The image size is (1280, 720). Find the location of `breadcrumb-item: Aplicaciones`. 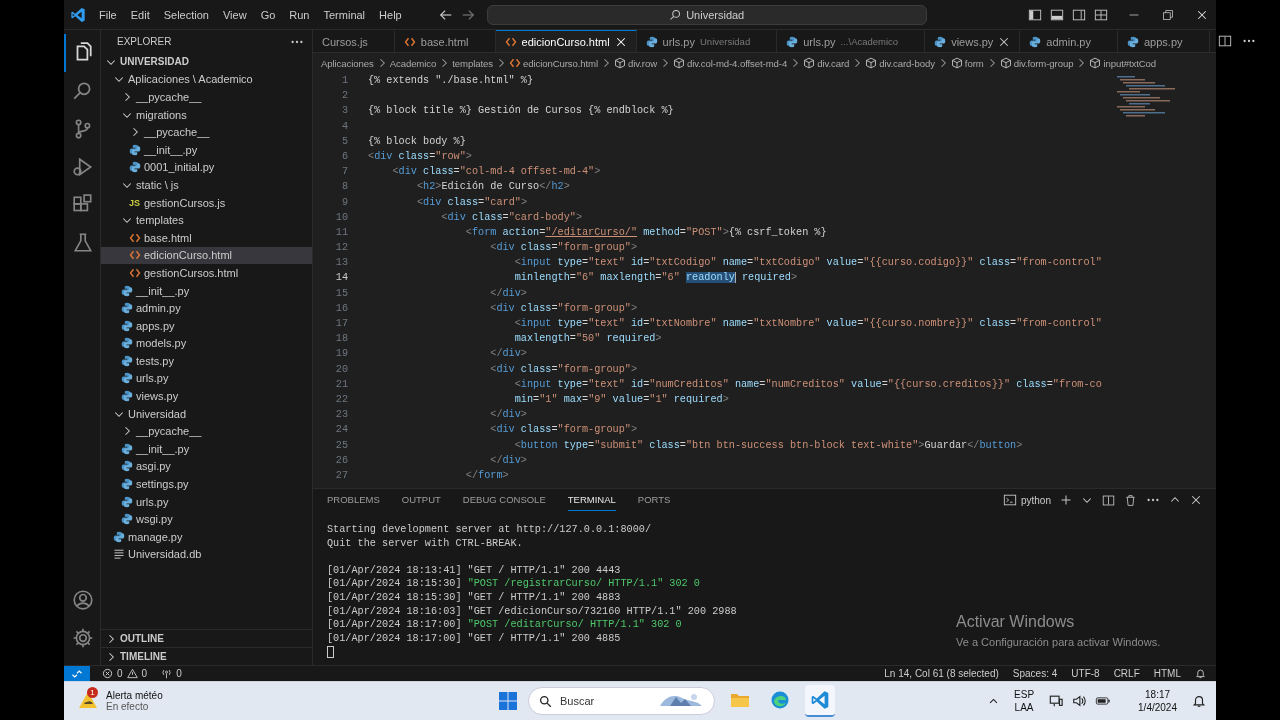

breadcrumb-item: Aplicaciones is located at coordinates (347, 63).